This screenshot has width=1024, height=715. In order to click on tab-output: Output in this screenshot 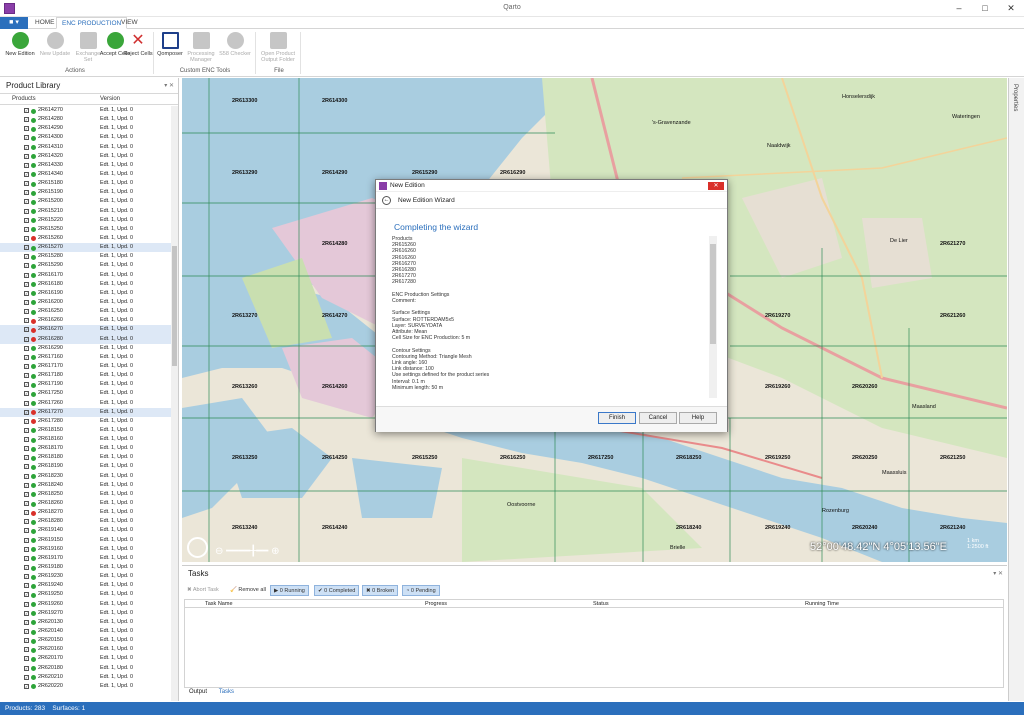, I will do `click(198, 692)`.